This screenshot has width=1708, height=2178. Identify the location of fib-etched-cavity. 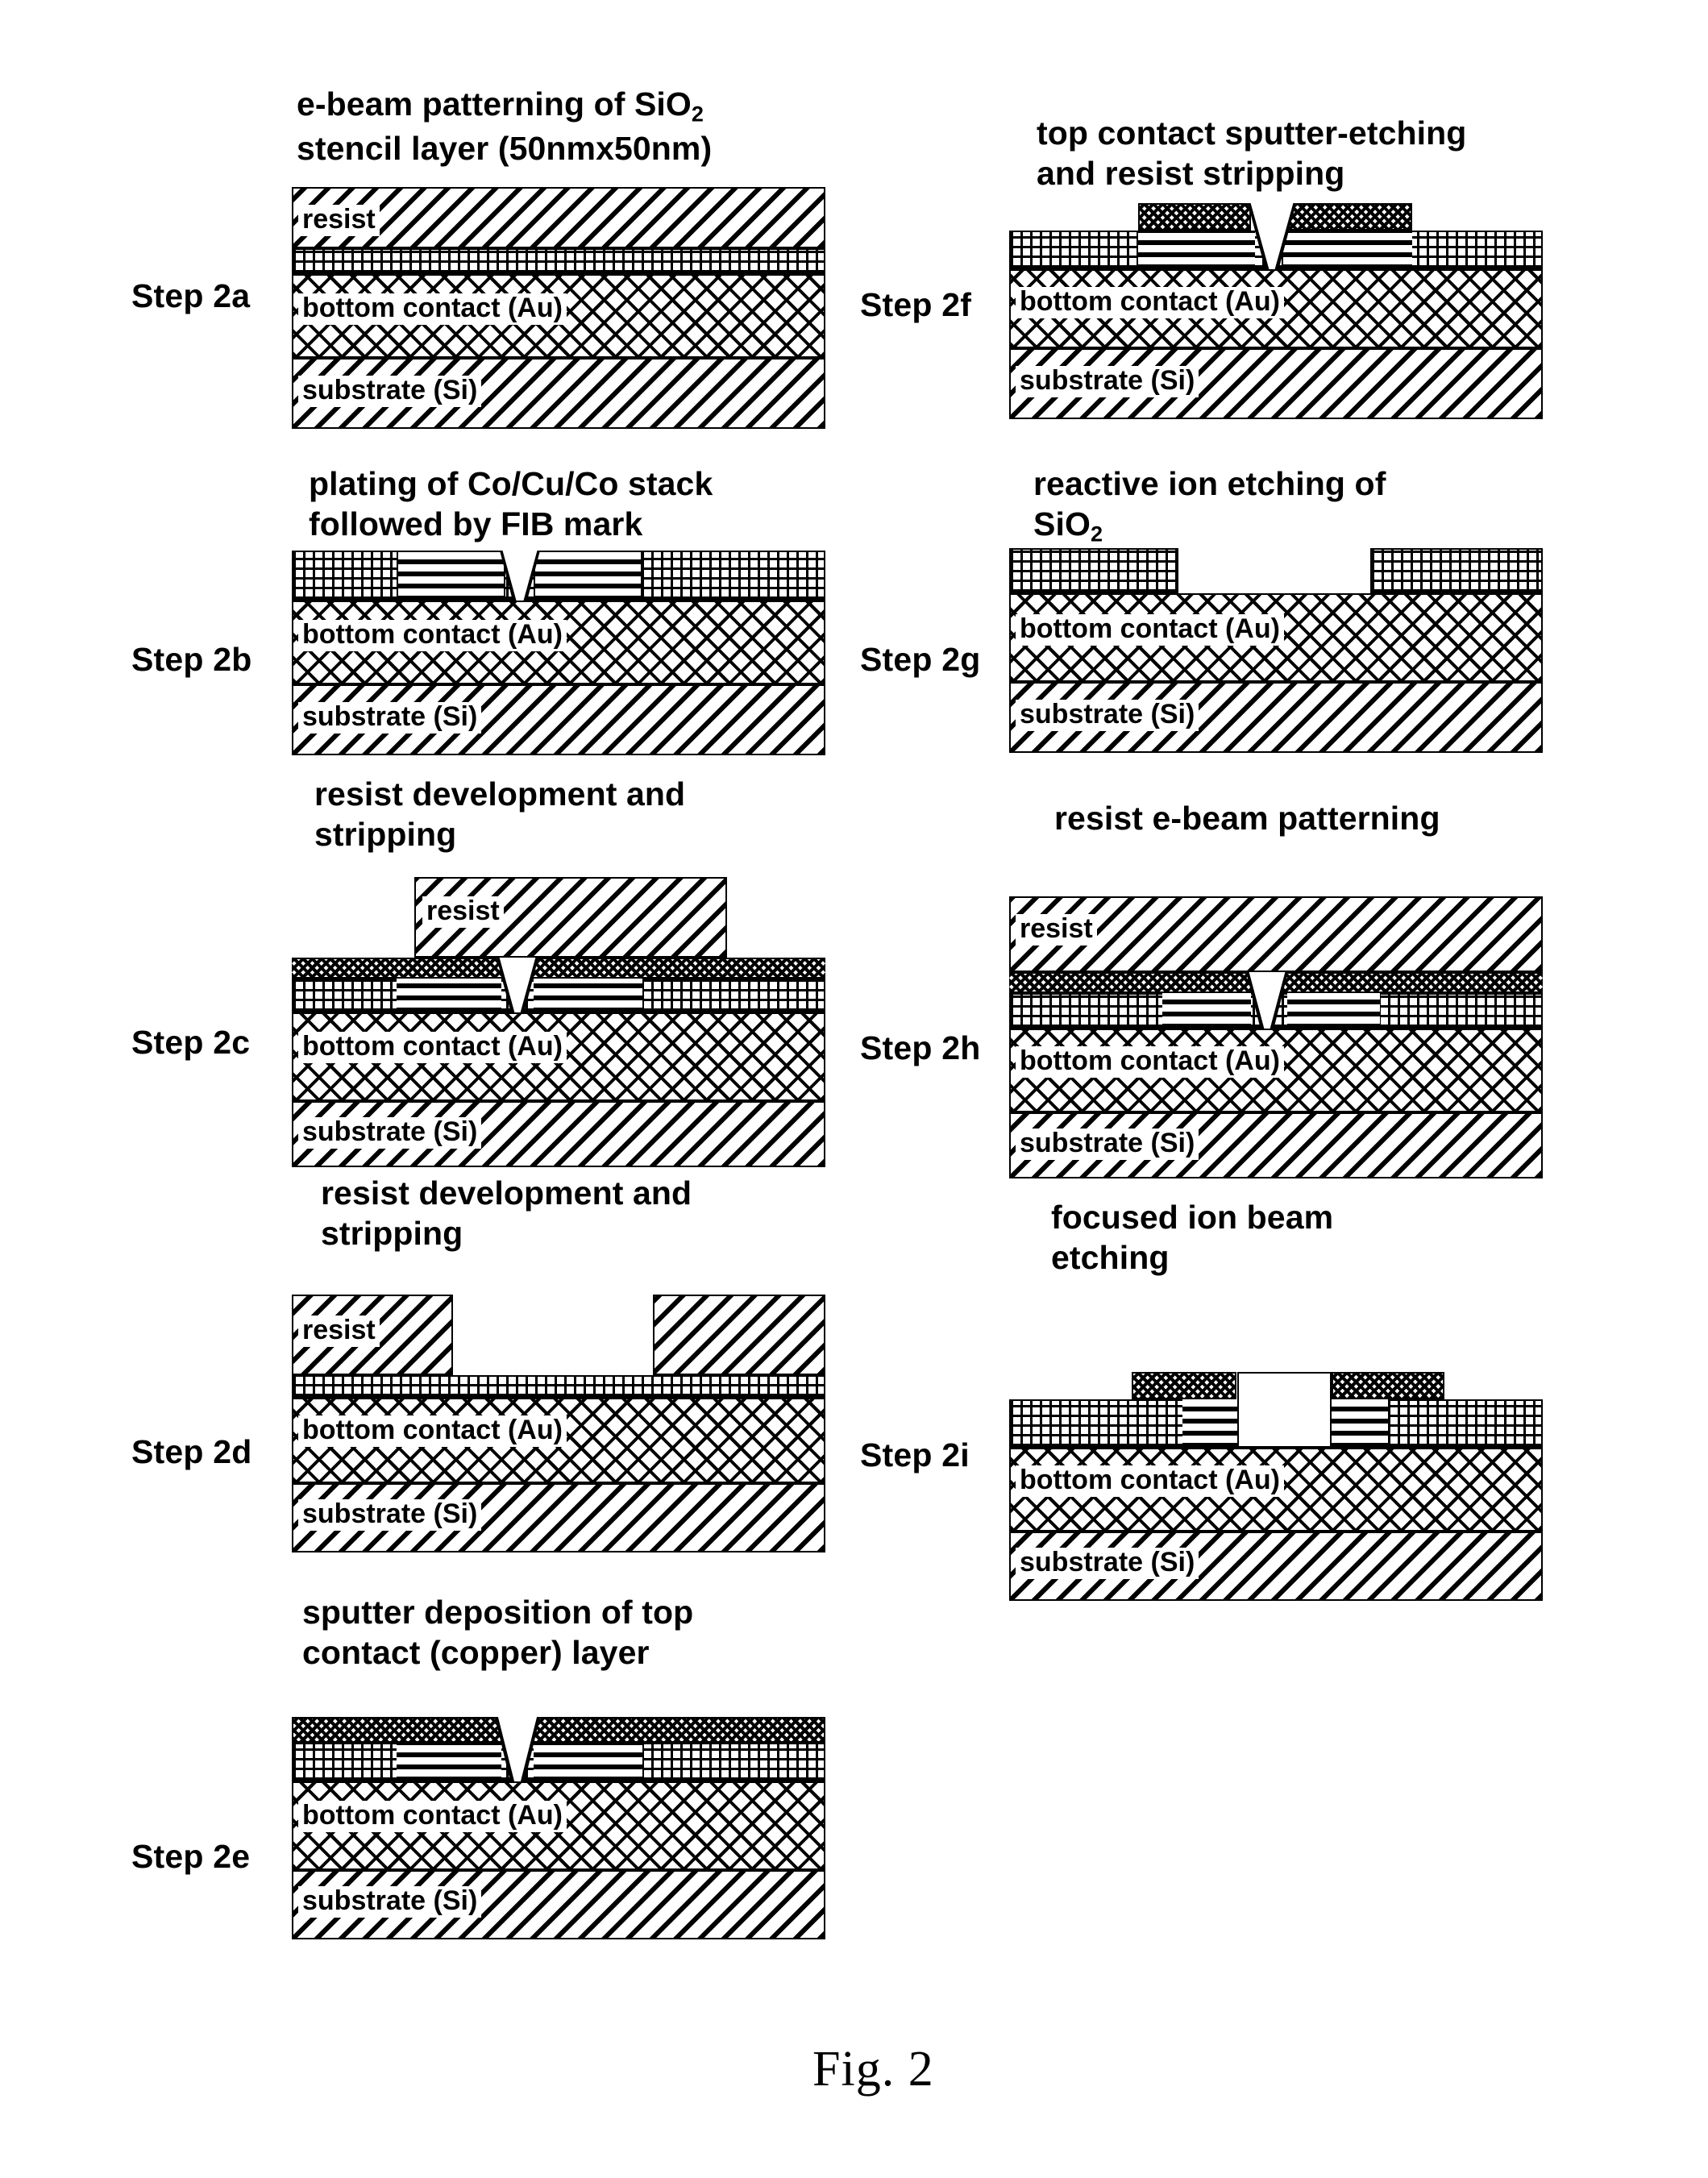
(1284, 1410).